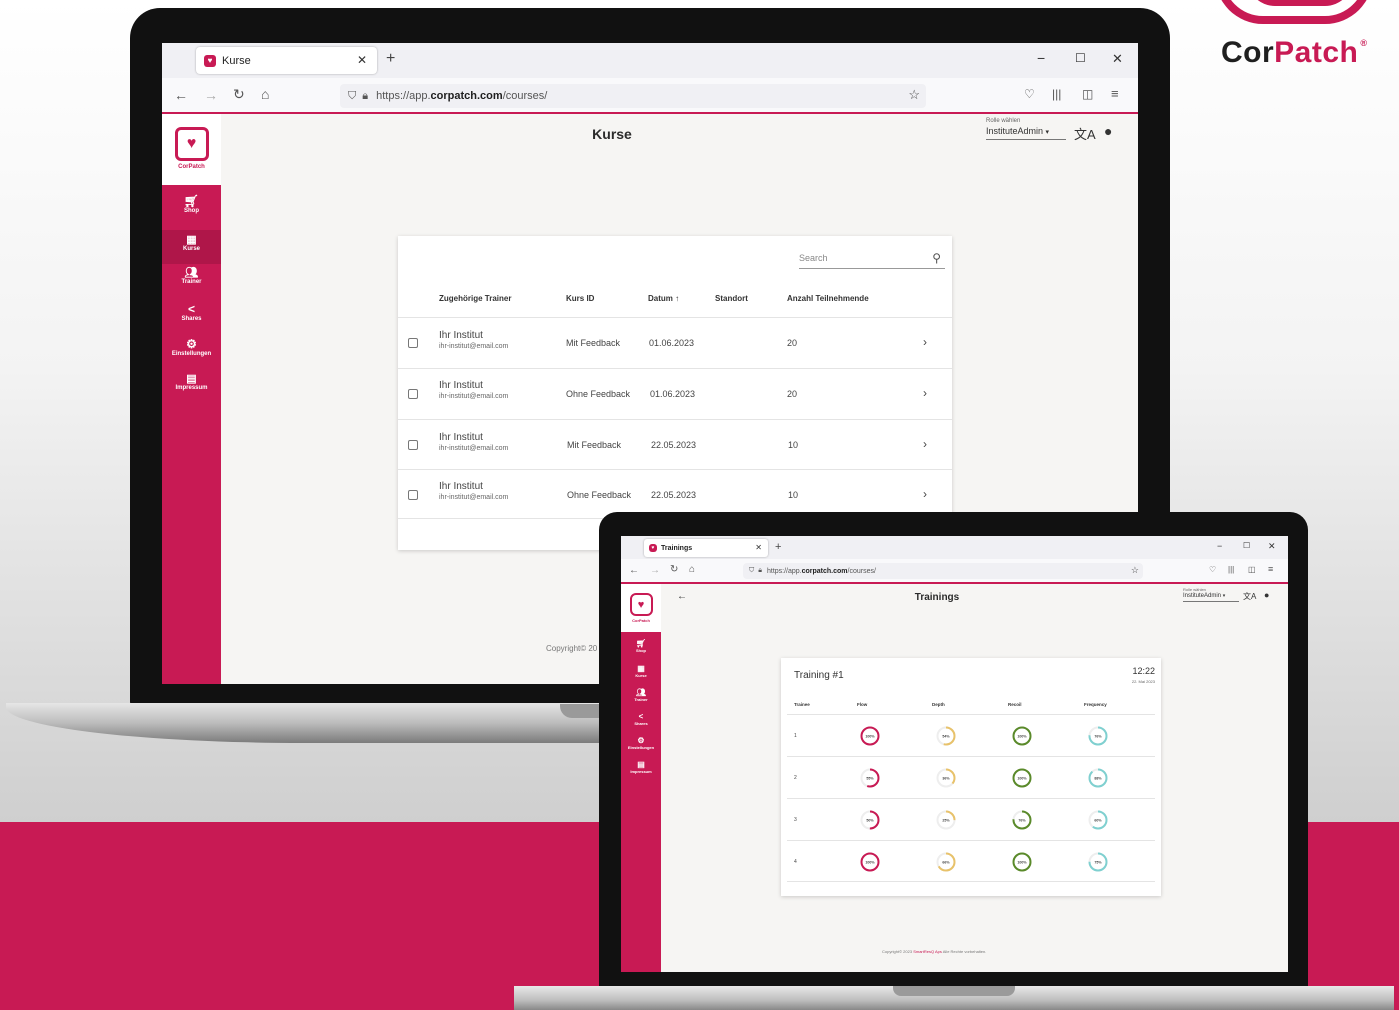 This screenshot has height=1010, width=1399. What do you see at coordinates (236, 60) in the screenshot?
I see `tab-title: Kurse` at bounding box center [236, 60].